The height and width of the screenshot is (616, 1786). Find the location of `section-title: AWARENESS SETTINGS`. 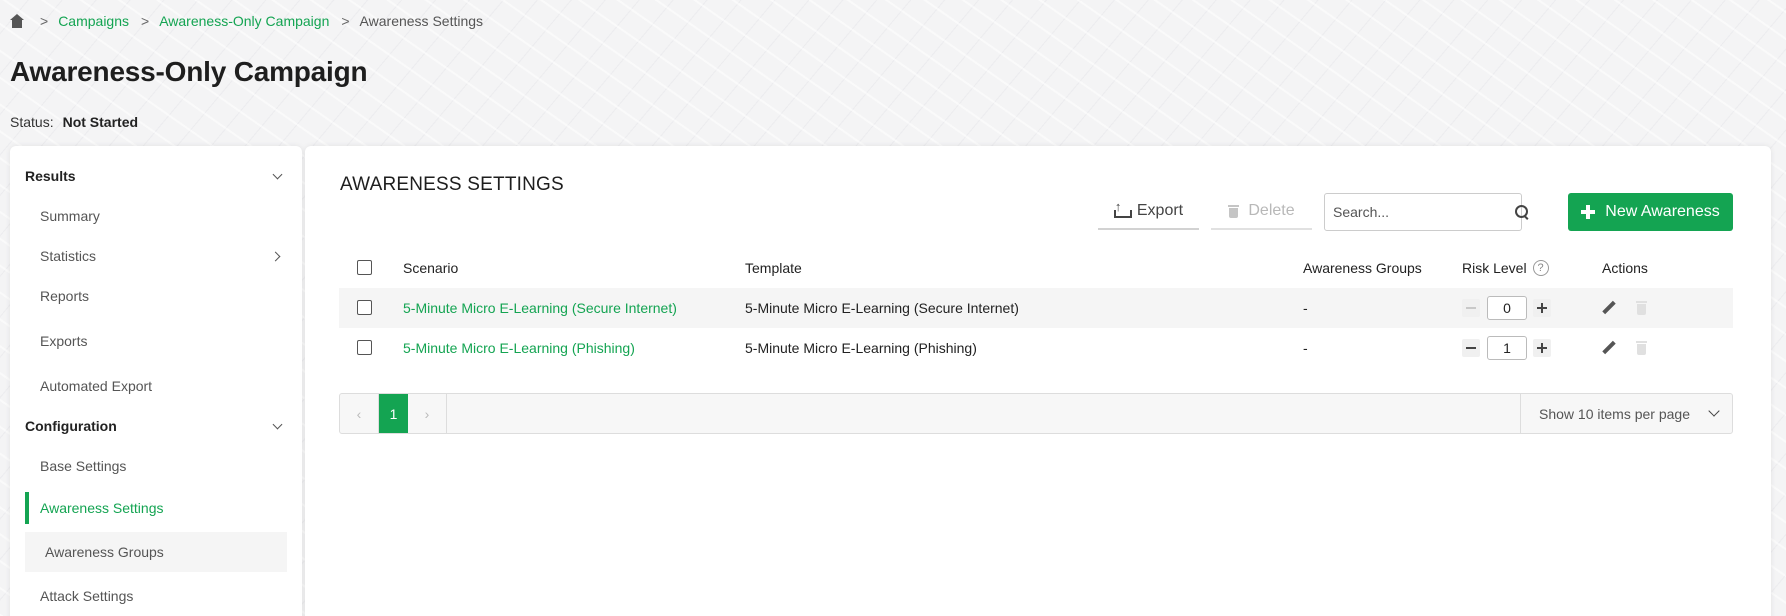

section-title: AWARENESS SETTINGS is located at coordinates (452, 184).